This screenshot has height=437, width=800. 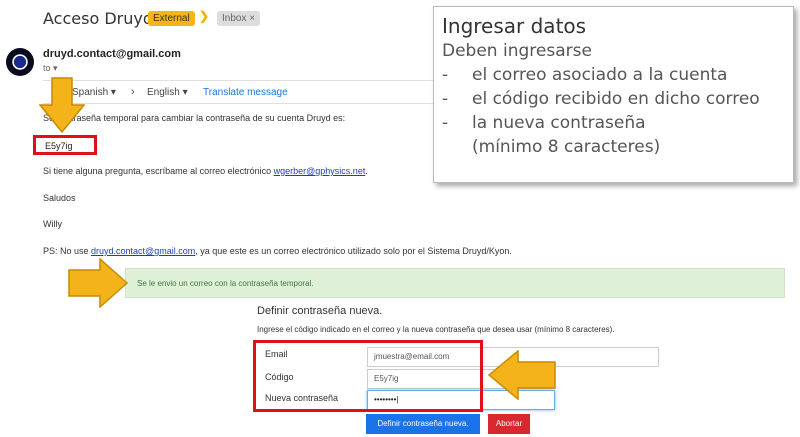 What do you see at coordinates (517, 51) in the screenshot?
I see `panel-subtitle: Deben ingresarse` at bounding box center [517, 51].